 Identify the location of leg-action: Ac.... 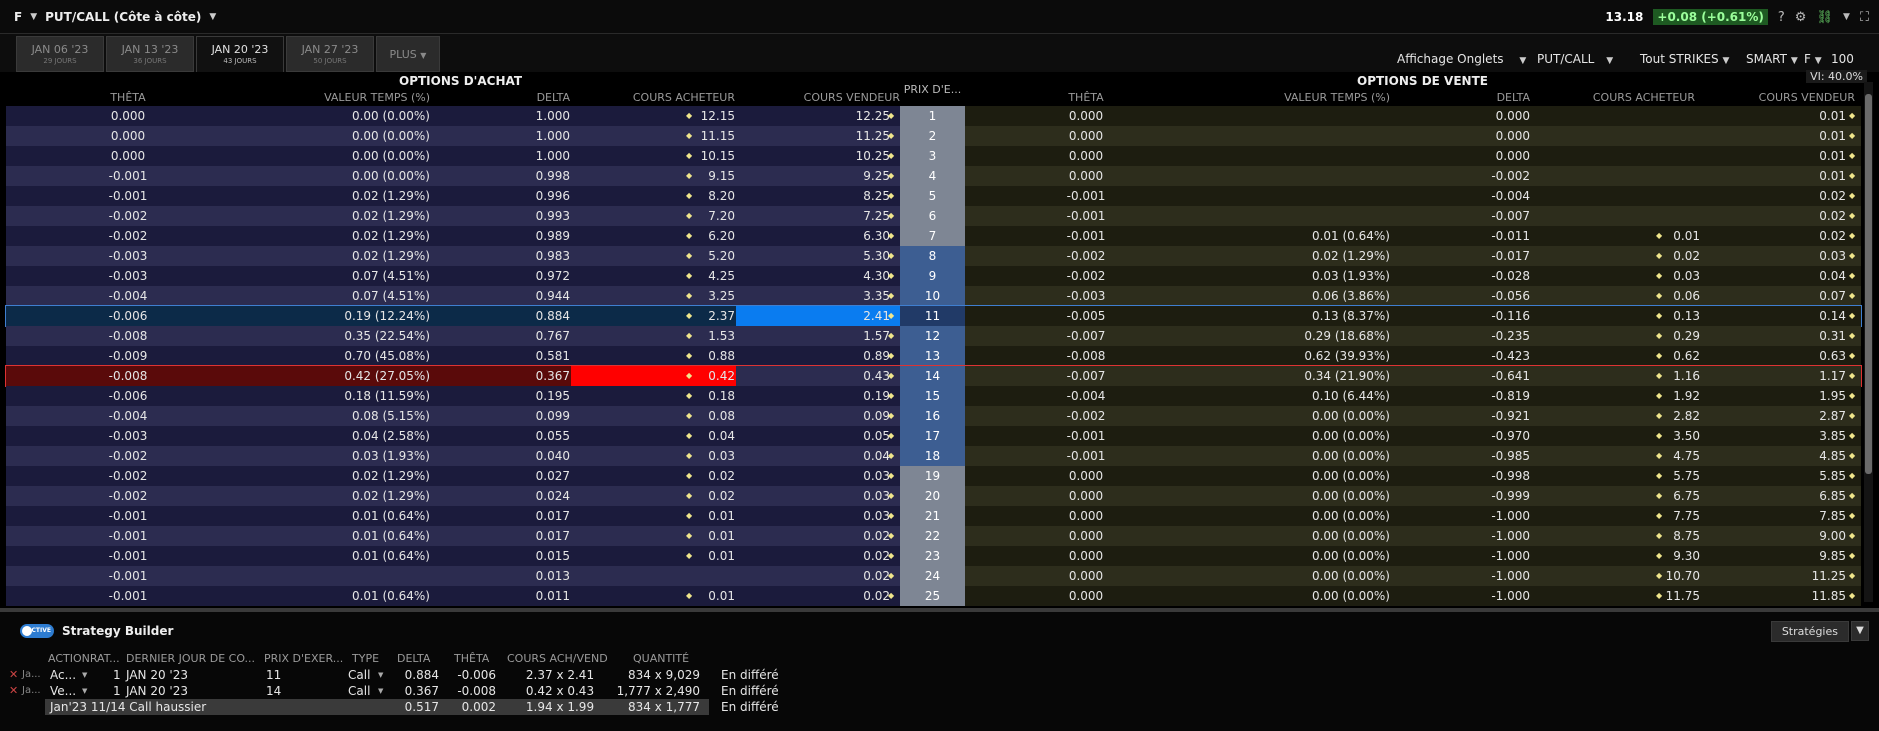
(63, 675).